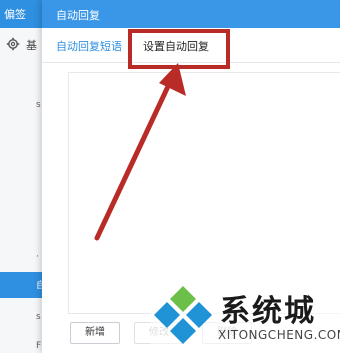 This screenshot has height=353, width=340. What do you see at coordinates (183, 315) in the screenshot?
I see `brand-logo-icon` at bounding box center [183, 315].